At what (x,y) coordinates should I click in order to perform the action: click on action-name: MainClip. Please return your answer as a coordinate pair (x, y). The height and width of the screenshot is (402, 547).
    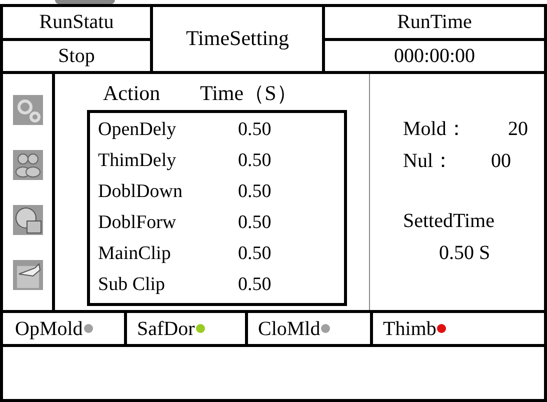
    Looking at the image, I should click on (135, 254).